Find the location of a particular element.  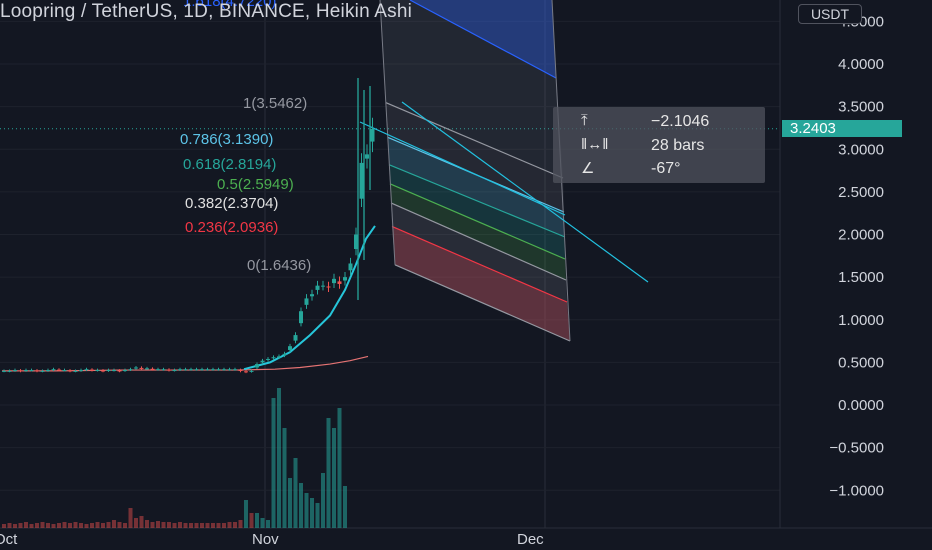

price-axis-label: 0.0000 is located at coordinates (861, 405).